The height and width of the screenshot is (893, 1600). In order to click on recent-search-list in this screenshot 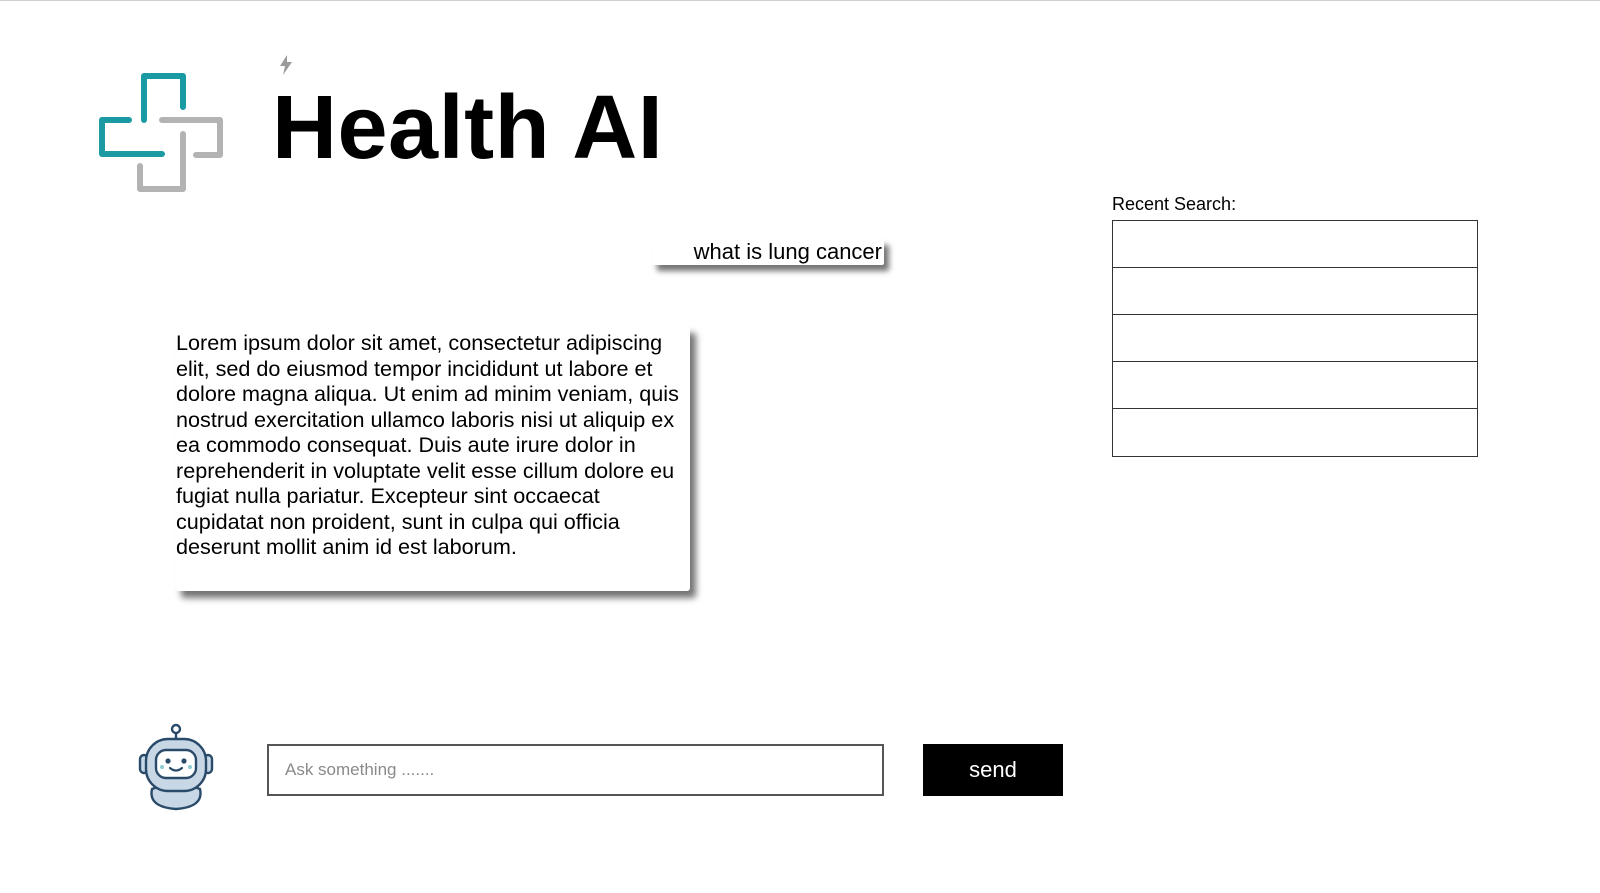, I will do `click(1295, 338)`.